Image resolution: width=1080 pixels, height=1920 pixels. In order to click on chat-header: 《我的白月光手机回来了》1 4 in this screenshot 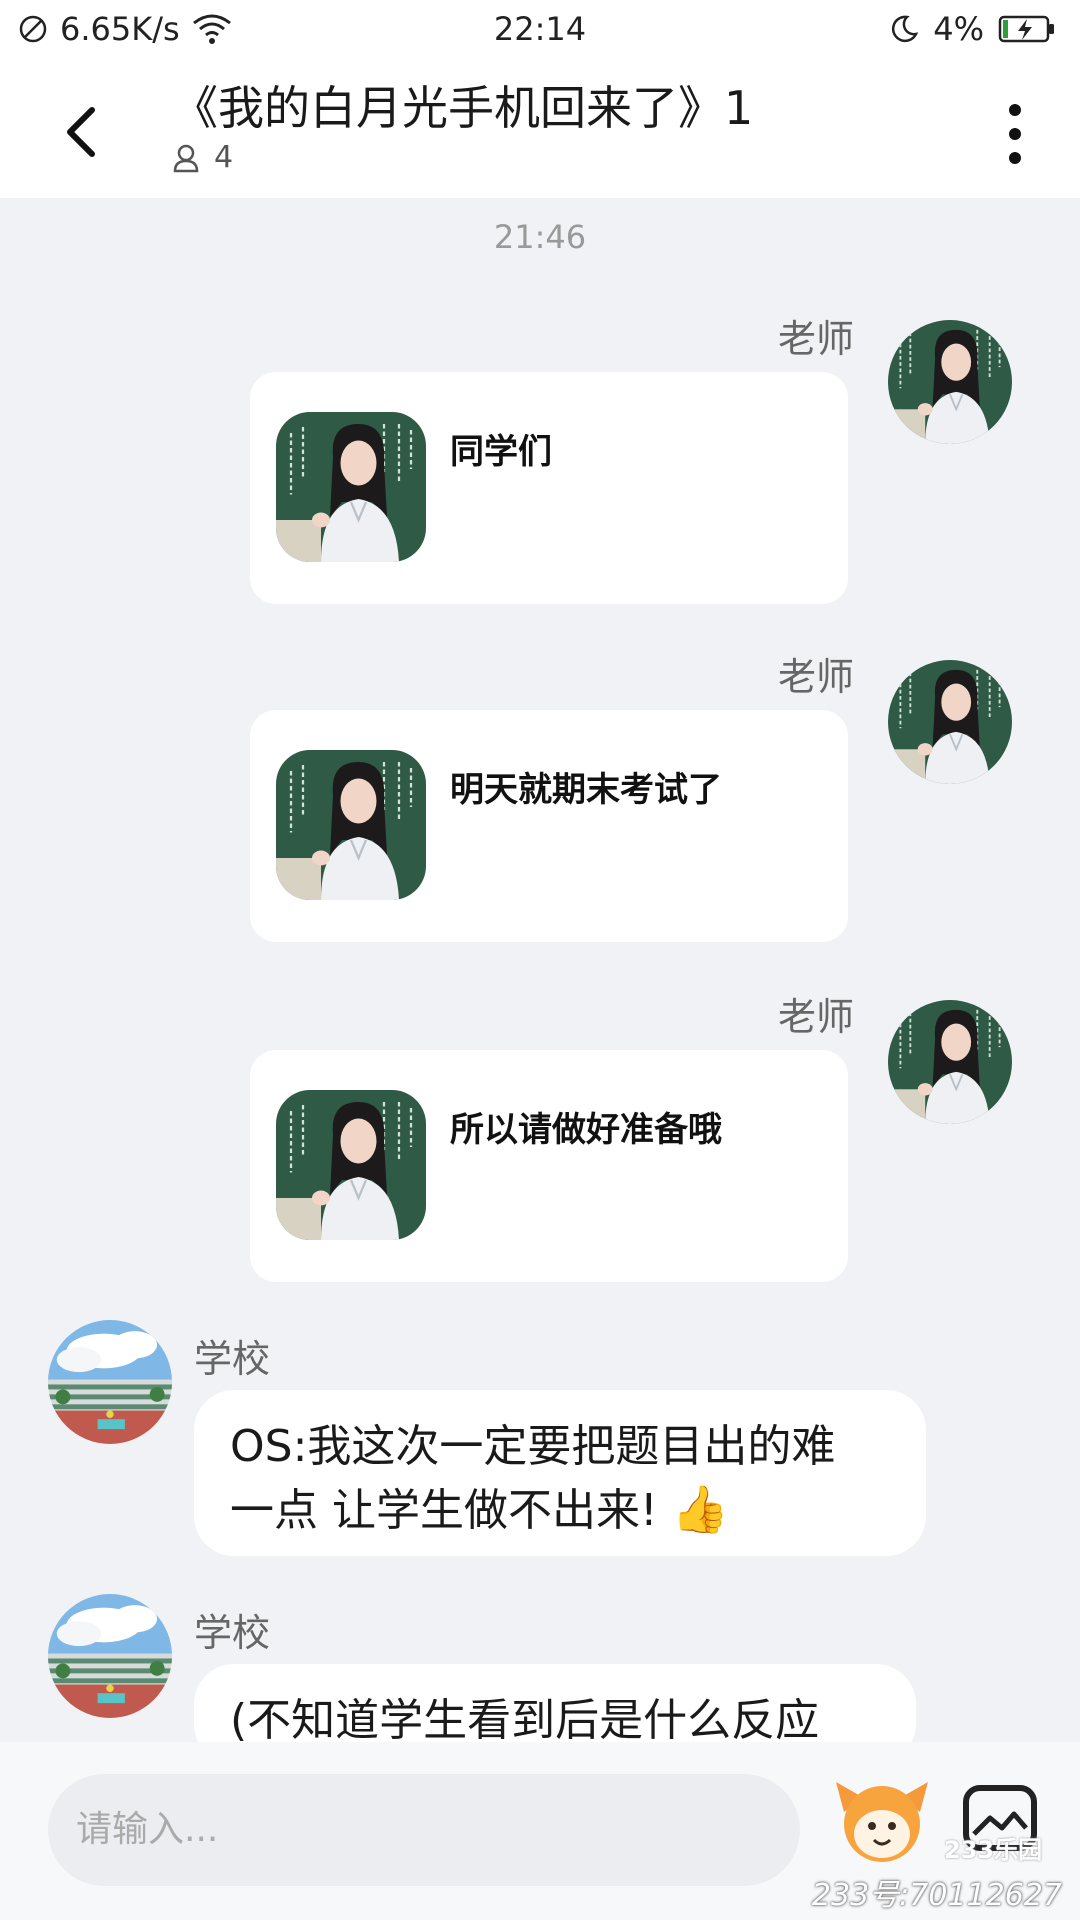, I will do `click(540, 129)`.